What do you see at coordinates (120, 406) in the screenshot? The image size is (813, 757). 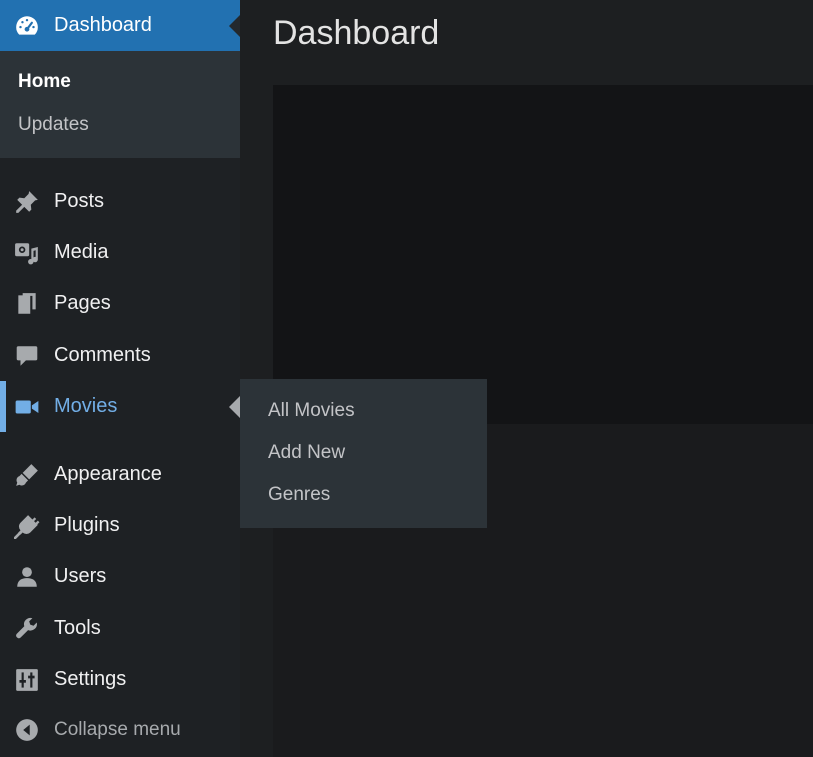 I see `sidebar-item-movies: Movies` at bounding box center [120, 406].